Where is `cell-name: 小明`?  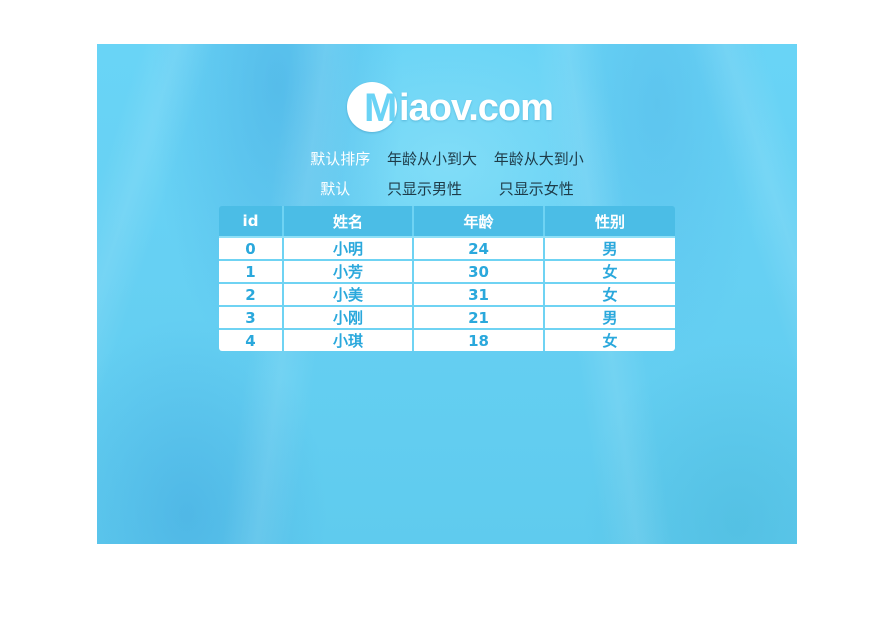 cell-name: 小明 is located at coordinates (347, 248).